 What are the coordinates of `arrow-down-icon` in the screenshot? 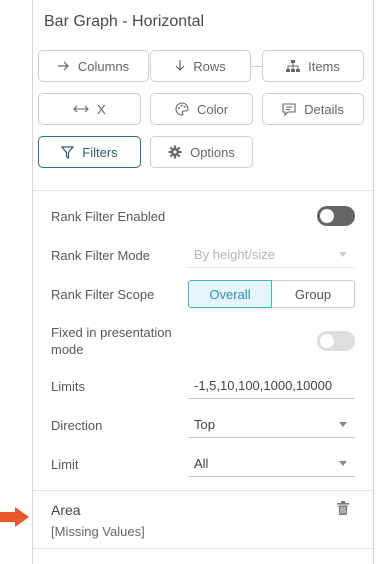 It's located at (180, 65).